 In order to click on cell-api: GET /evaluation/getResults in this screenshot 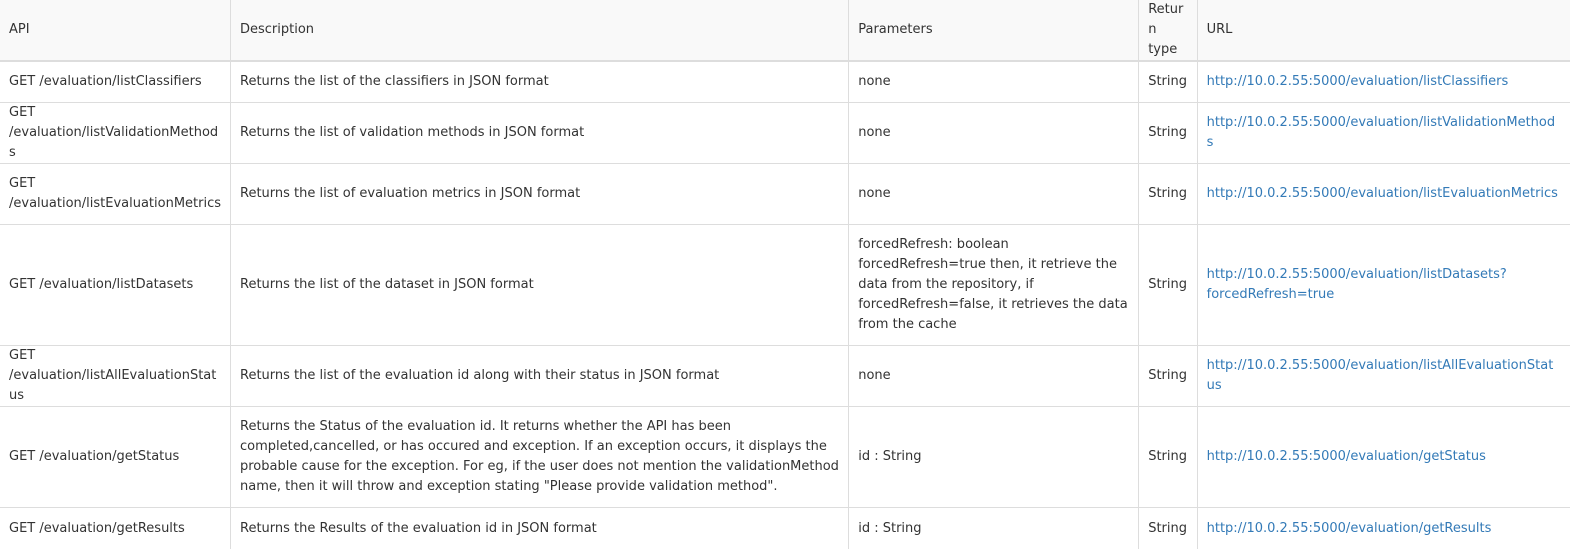, I will do `click(115, 528)`.